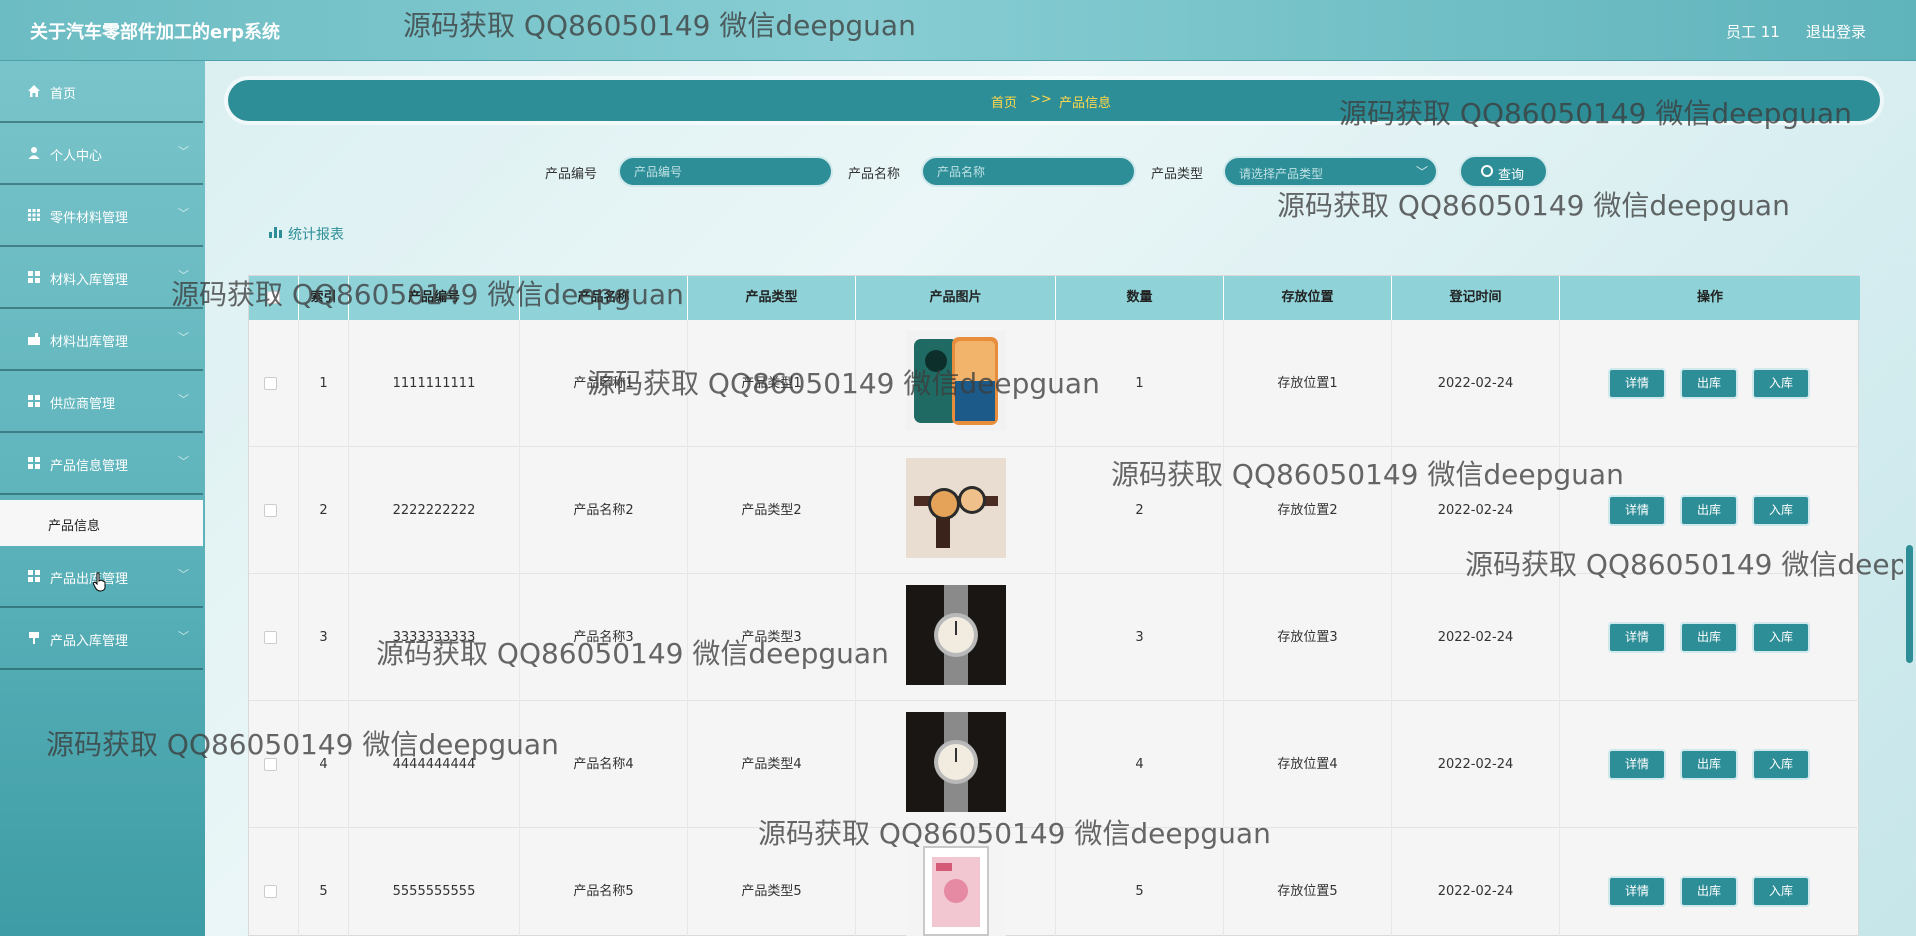 The width and height of the screenshot is (1916, 936). I want to click on sidebar-item-material-inbound: 材料入库管理 ﹀, so click(101, 278).